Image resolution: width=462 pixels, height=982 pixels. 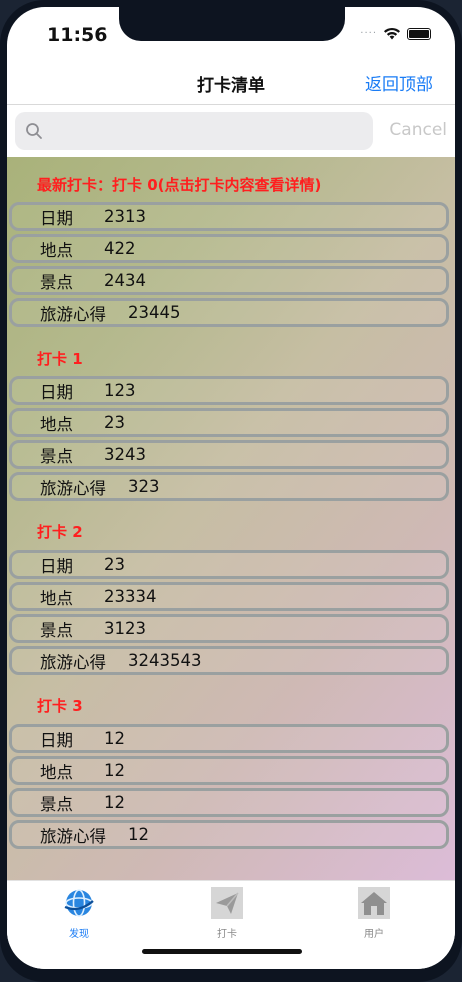 What do you see at coordinates (125, 454) in the screenshot?
I see `row-value: 3243` at bounding box center [125, 454].